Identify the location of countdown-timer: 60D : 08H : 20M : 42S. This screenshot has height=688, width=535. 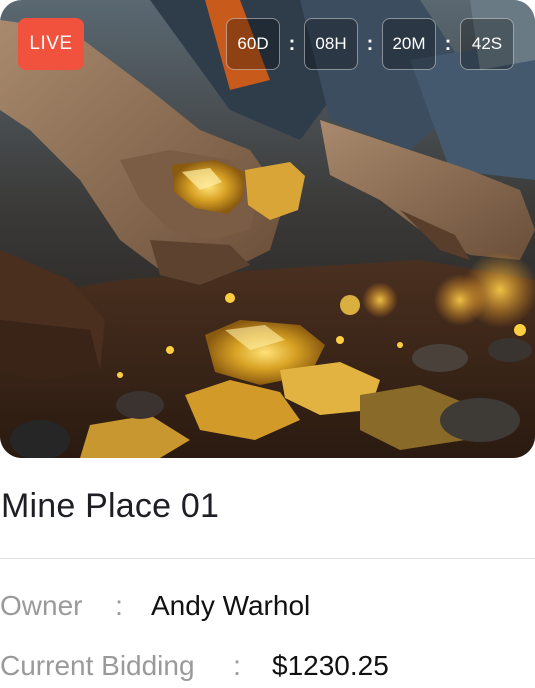
(370, 44).